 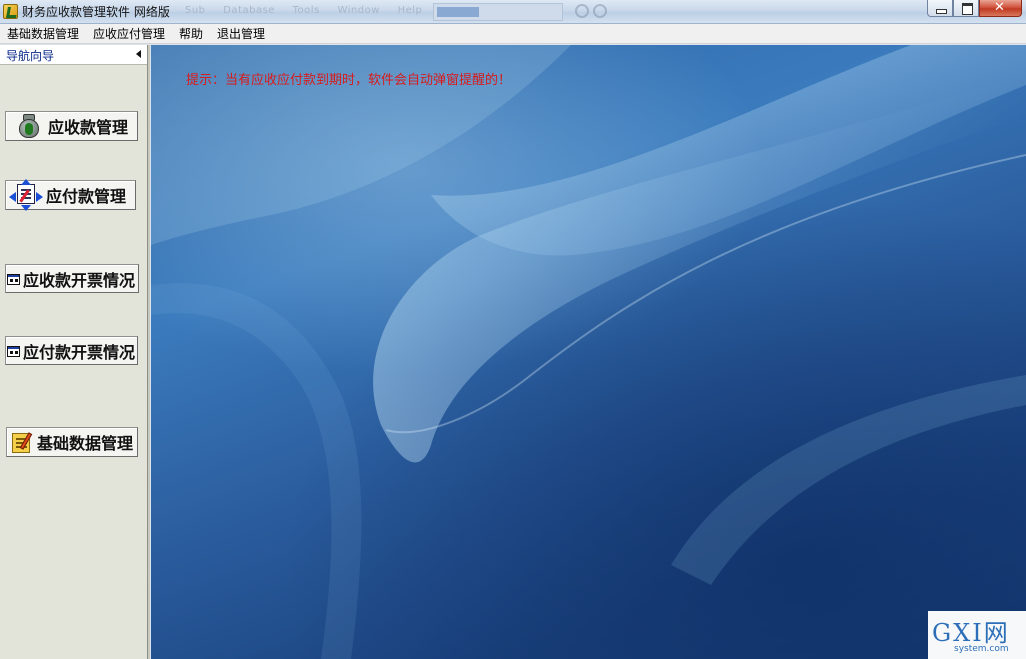 What do you see at coordinates (85, 443) in the screenshot?
I see `button-label: 基础数据管理` at bounding box center [85, 443].